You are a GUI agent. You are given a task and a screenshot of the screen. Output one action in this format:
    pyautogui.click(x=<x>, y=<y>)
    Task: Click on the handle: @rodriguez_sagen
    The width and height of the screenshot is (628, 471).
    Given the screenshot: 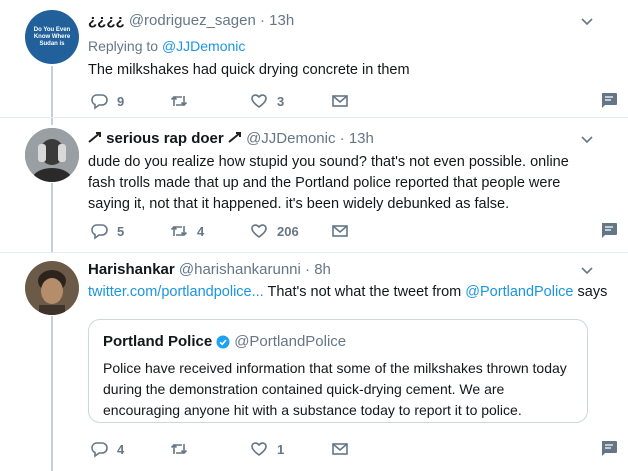 What is the action you would take?
    pyautogui.click(x=192, y=20)
    